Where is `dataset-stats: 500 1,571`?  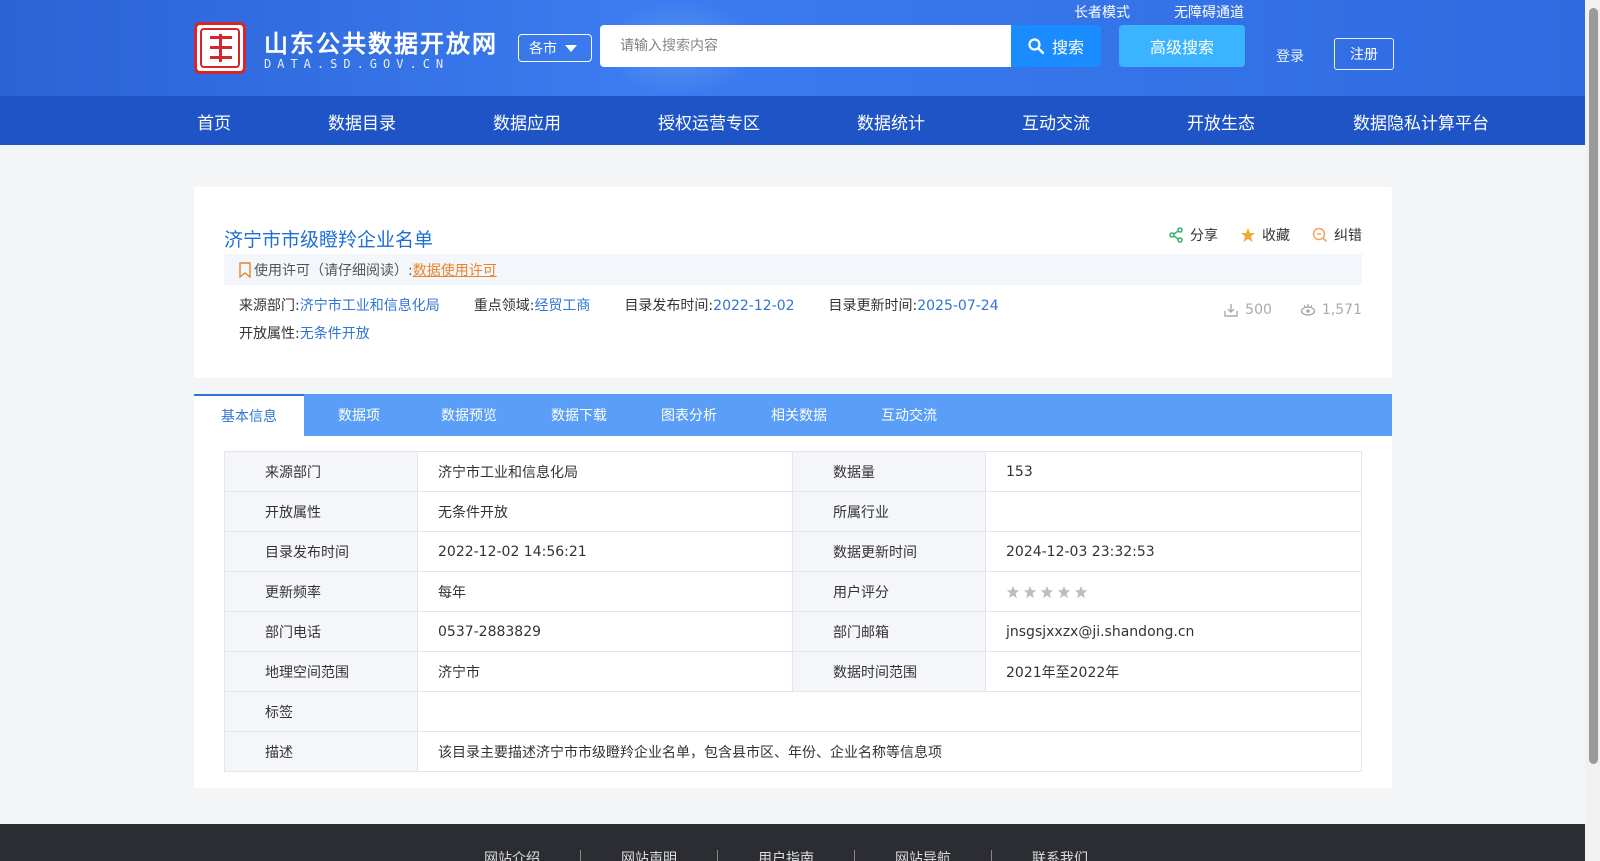
dataset-stats: 500 1,571 is located at coordinates (1292, 310).